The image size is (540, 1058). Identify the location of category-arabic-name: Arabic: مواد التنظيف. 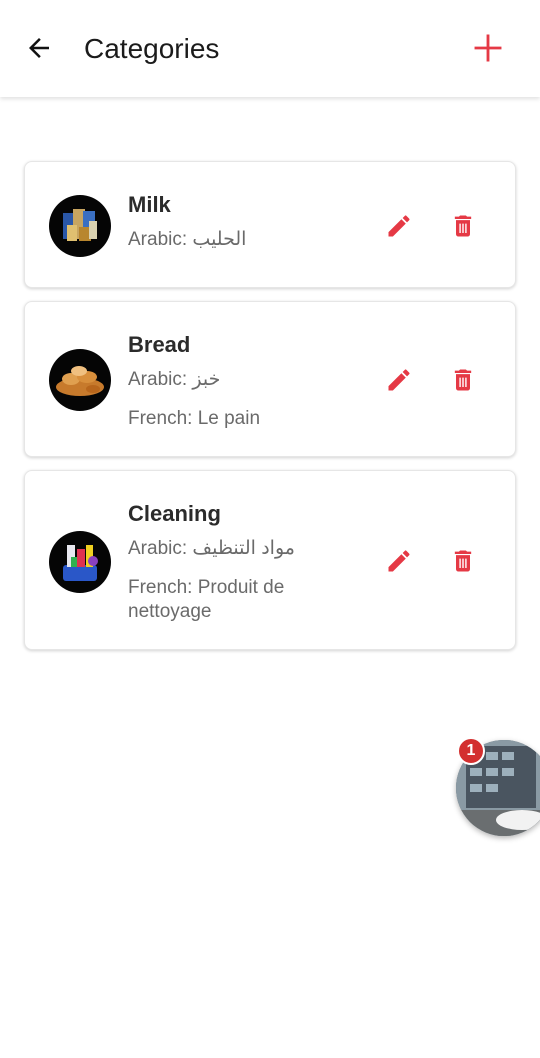
(211, 548).